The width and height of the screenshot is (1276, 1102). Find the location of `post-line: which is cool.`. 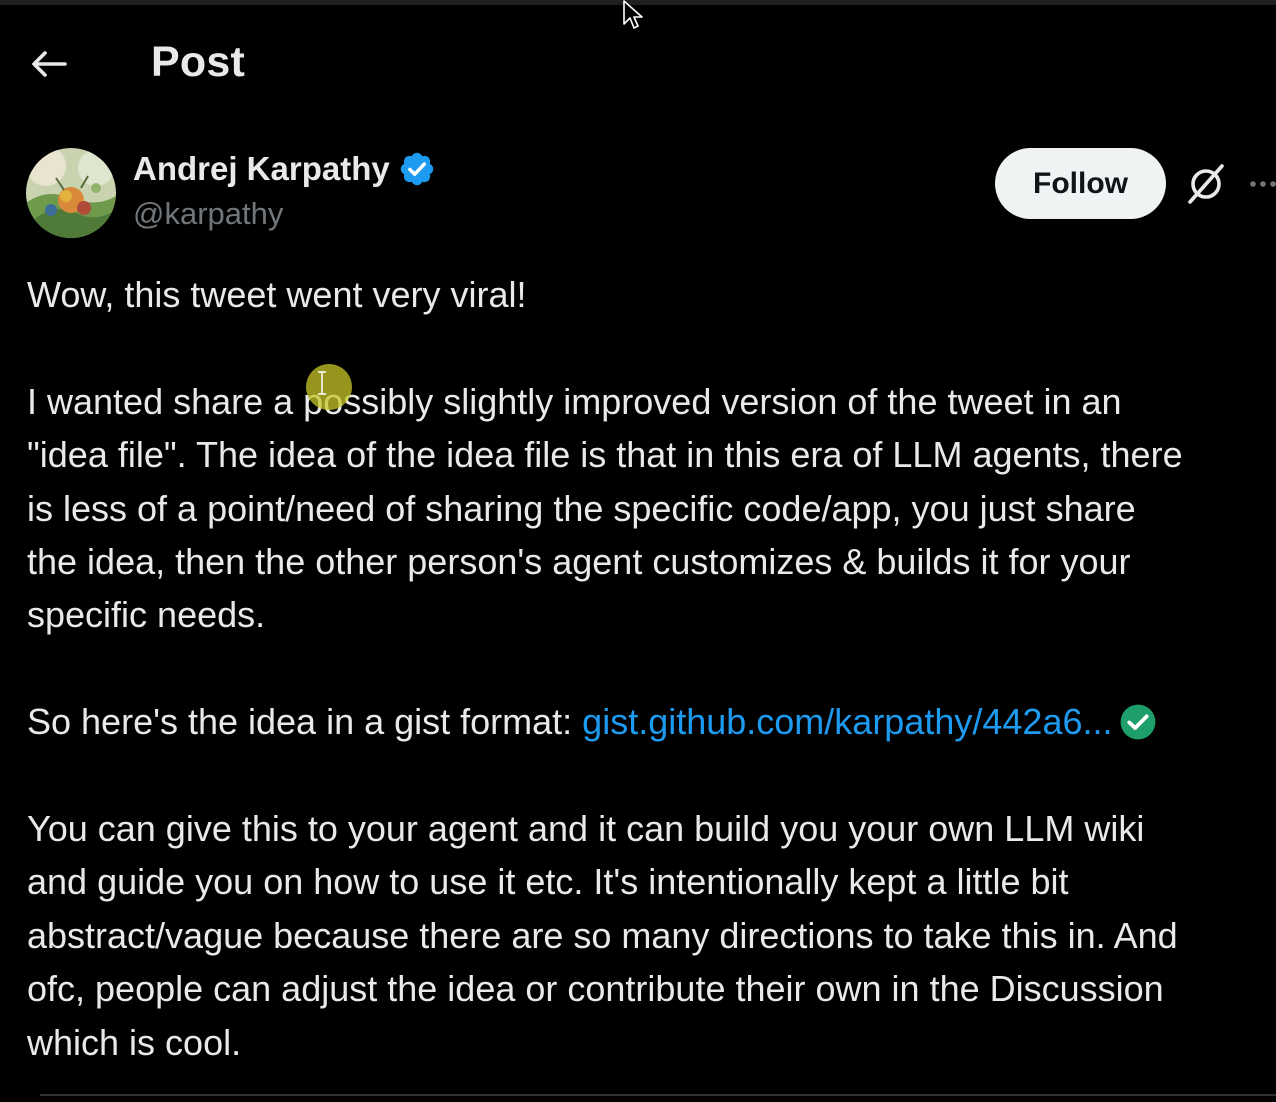

post-line: which is cool. is located at coordinates (134, 1042).